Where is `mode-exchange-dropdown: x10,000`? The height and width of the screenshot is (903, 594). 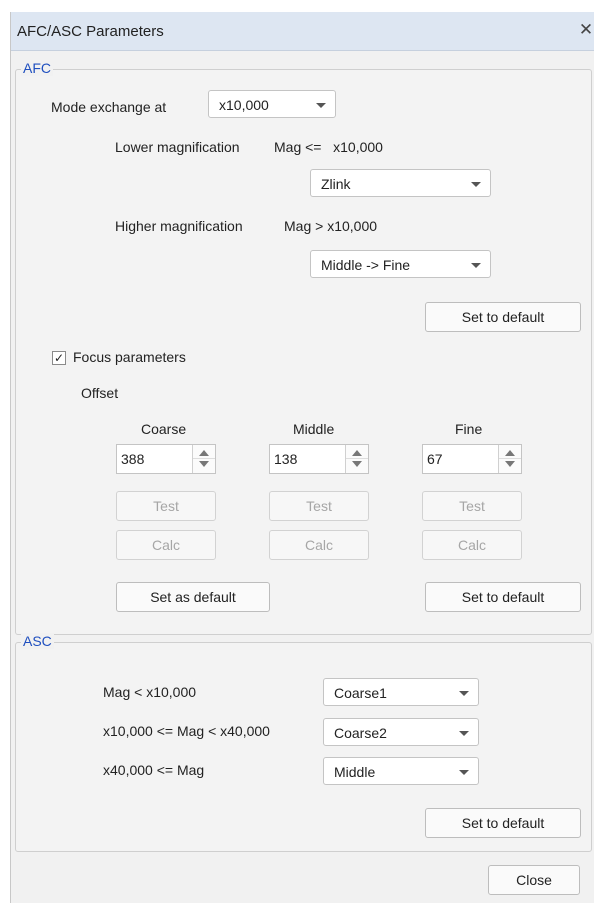 mode-exchange-dropdown: x10,000 is located at coordinates (272, 104).